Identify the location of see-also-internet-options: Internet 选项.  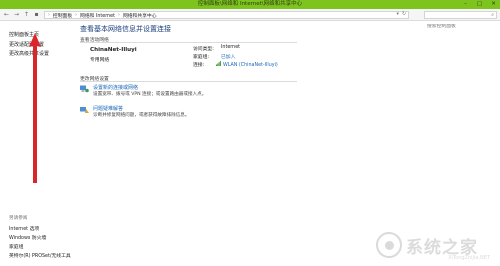
(24, 228).